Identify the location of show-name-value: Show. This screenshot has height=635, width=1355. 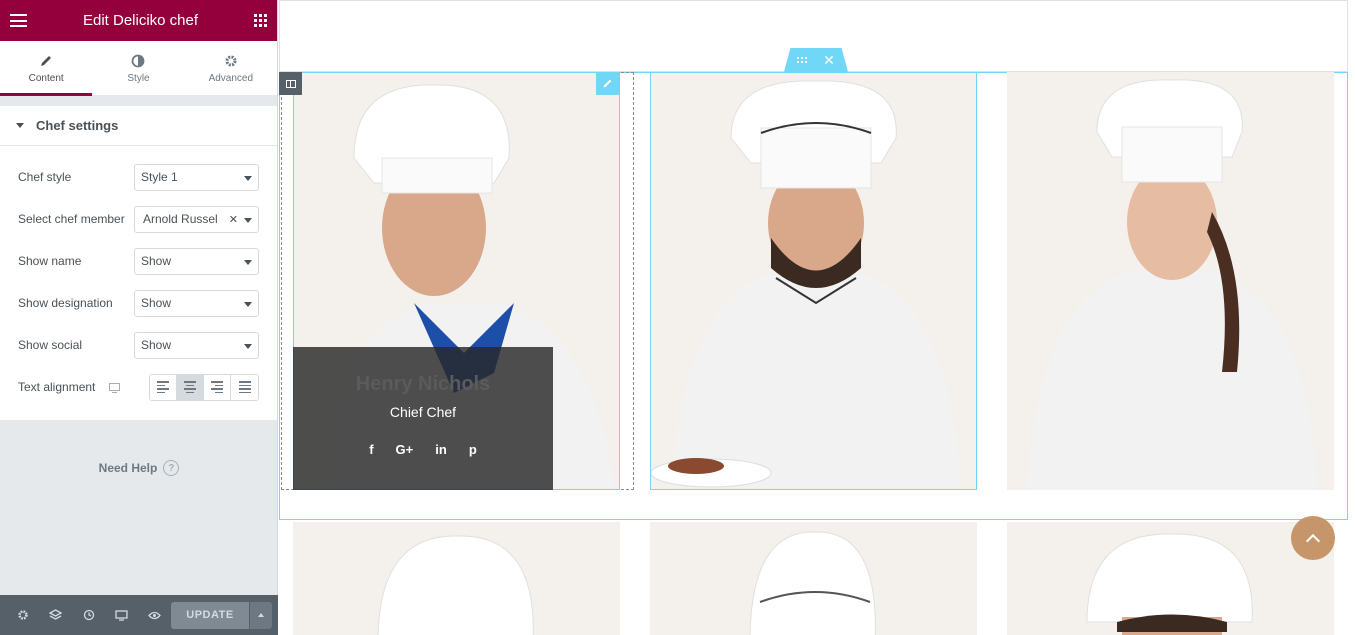
(156, 261).